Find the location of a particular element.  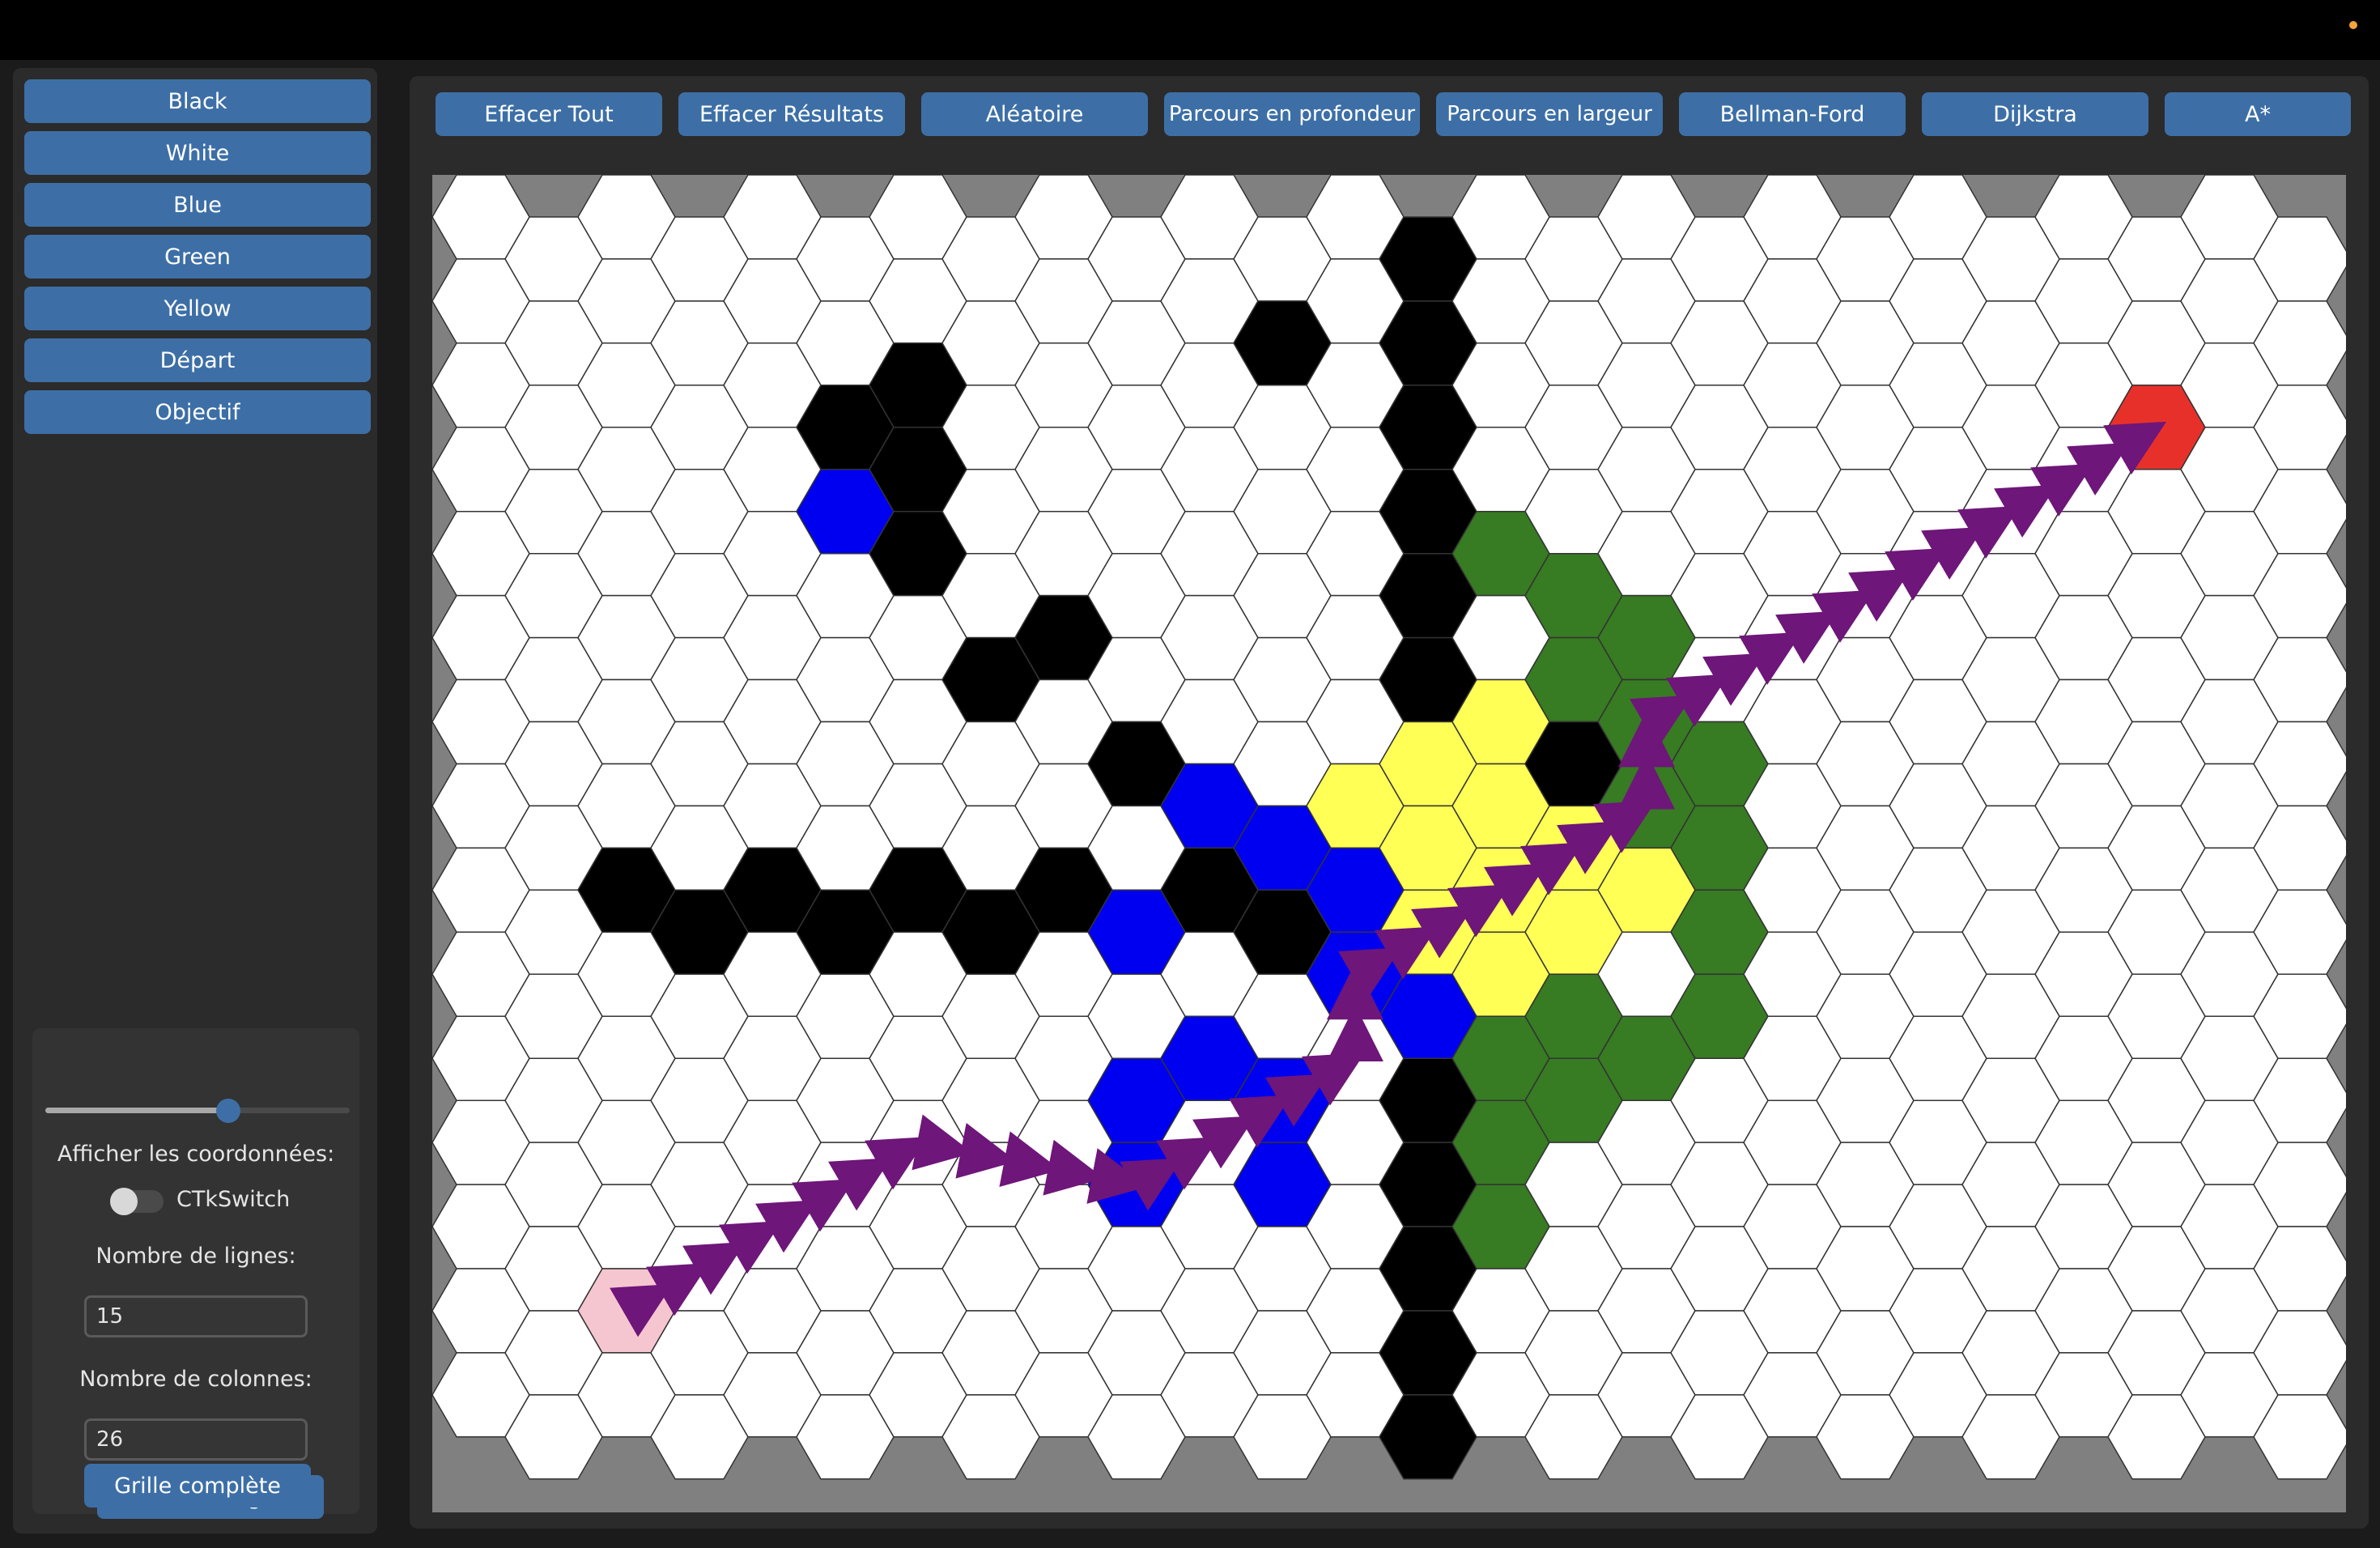

switch-knob is located at coordinates (124, 1201).